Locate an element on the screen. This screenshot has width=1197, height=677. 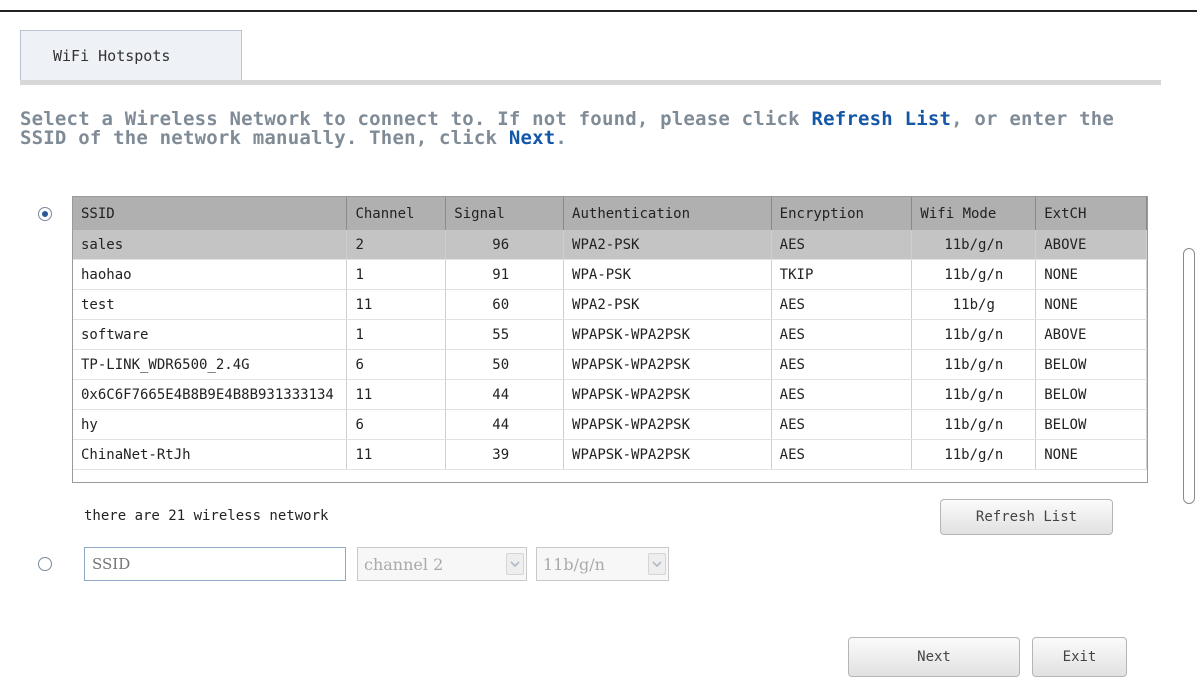
radio-unselected-icon is located at coordinates (45, 564).